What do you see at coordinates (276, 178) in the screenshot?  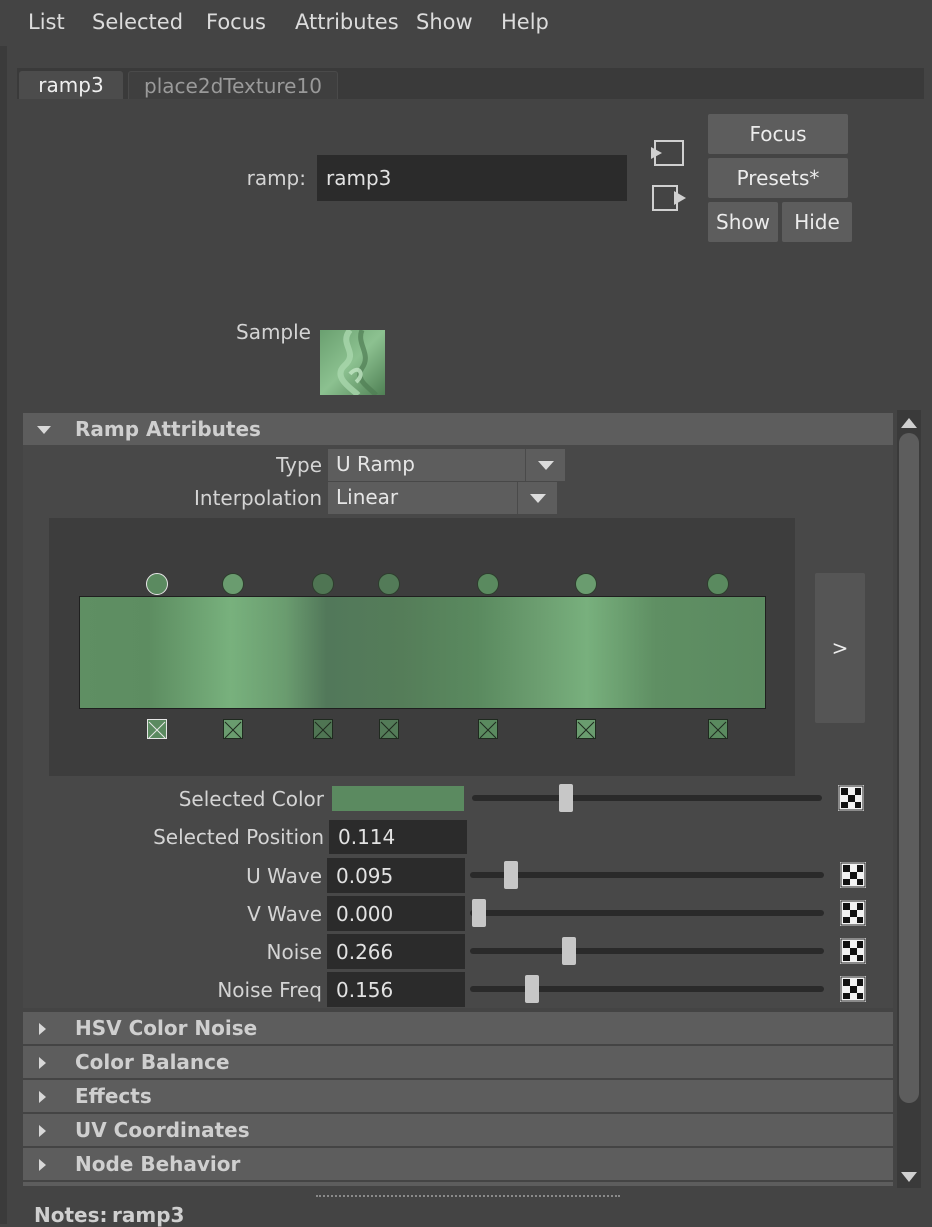 I see `node-name-label: ramp:` at bounding box center [276, 178].